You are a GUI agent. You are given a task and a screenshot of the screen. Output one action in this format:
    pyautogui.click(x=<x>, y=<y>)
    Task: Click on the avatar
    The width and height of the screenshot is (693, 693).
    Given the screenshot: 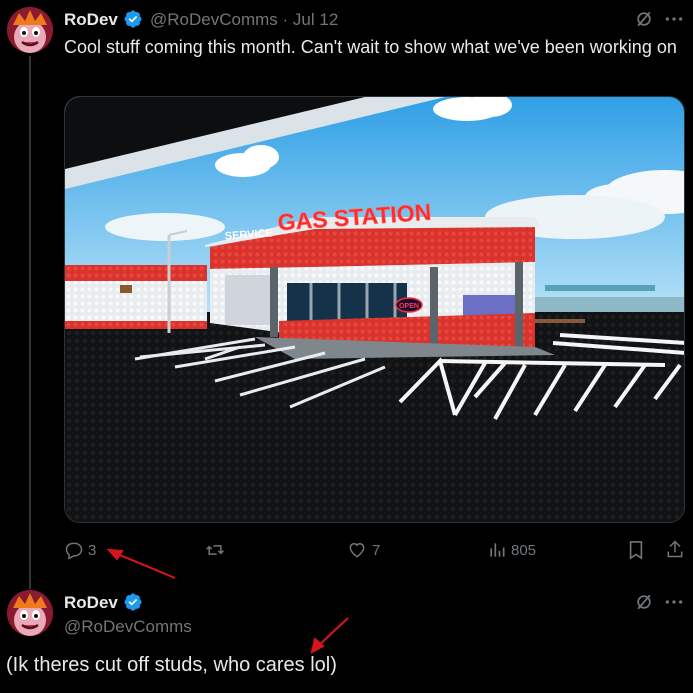 What is the action you would take?
    pyautogui.click(x=30, y=30)
    